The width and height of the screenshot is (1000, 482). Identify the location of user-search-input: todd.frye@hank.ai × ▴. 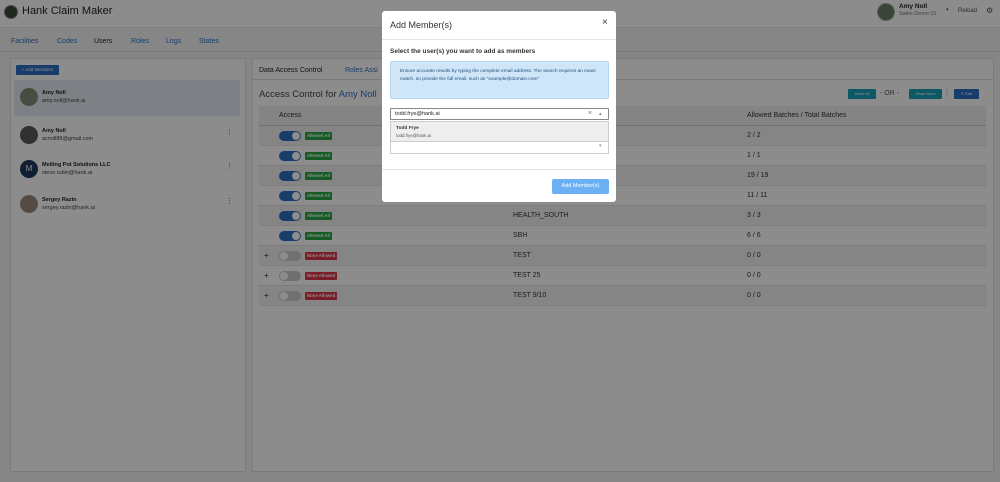
(499, 114).